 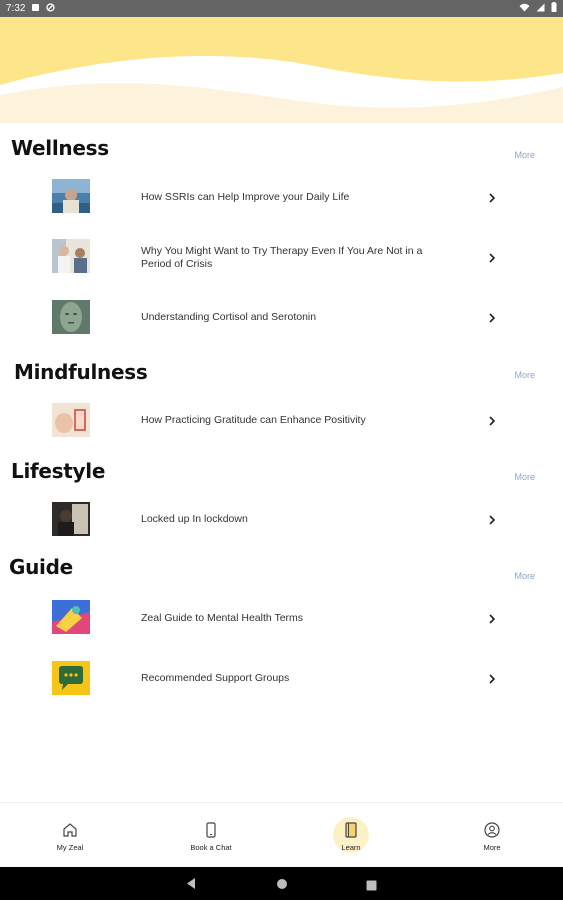 What do you see at coordinates (371, 887) in the screenshot?
I see `recents-icon` at bounding box center [371, 887].